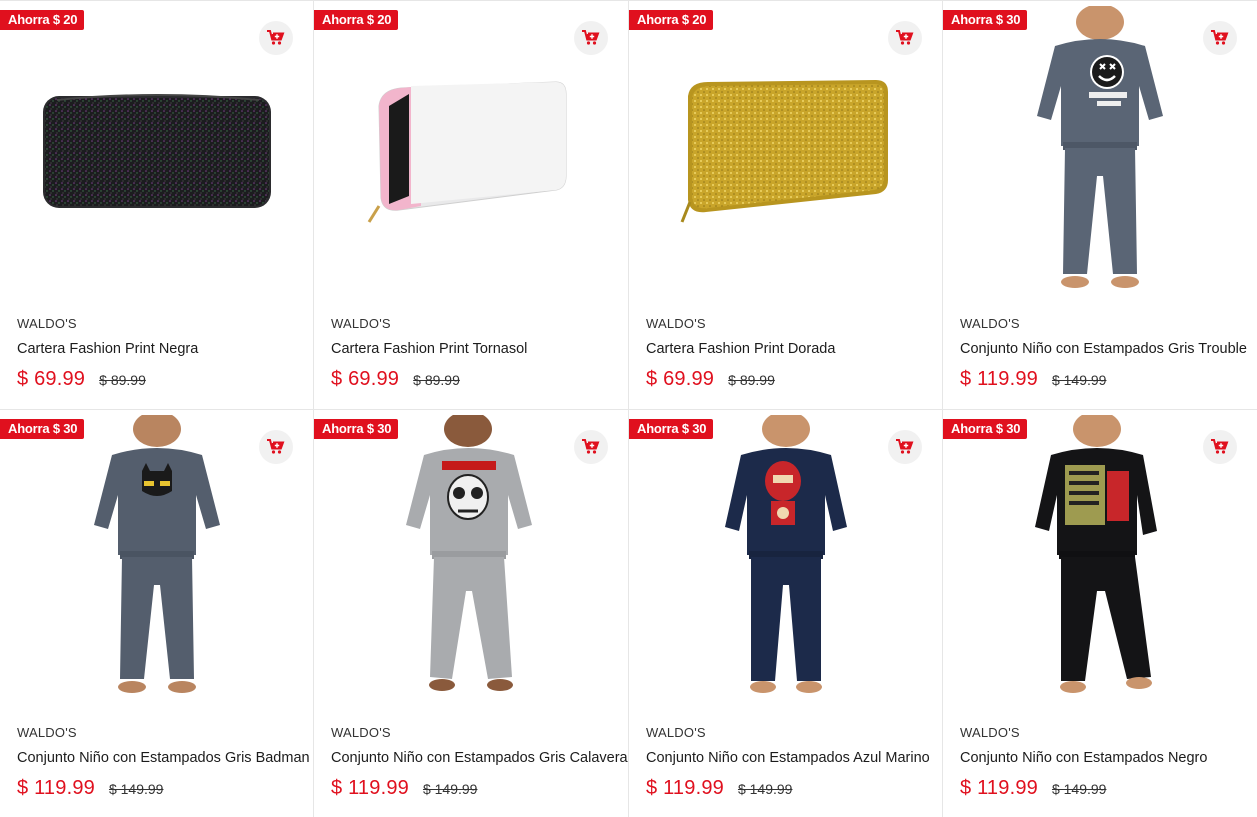 The width and height of the screenshot is (1257, 817). Describe the element at coordinates (1083, 758) in the screenshot. I see `product-title: Conjunto Niño con Estampados Negro` at that location.